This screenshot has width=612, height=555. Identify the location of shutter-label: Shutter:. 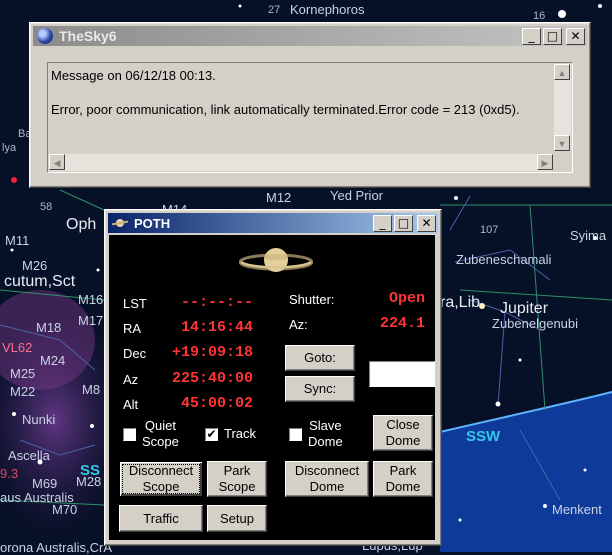
(312, 299).